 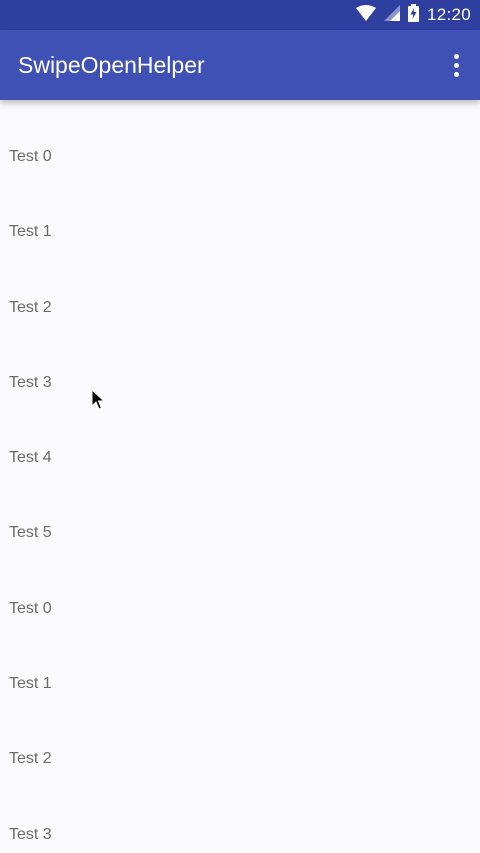 I want to click on app-bar: SwipeOpenHelper, so click(x=240, y=65).